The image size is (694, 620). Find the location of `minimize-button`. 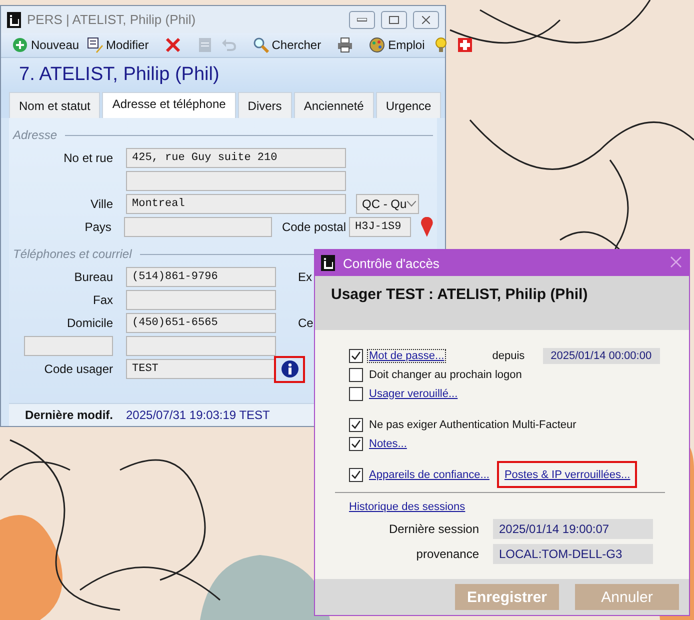

minimize-button is located at coordinates (362, 19).